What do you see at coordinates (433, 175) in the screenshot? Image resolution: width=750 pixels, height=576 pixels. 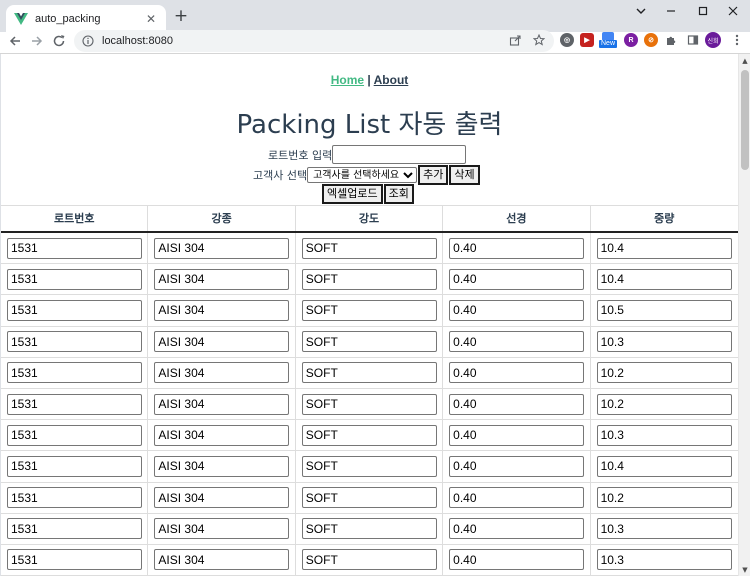 I see `add-button: 추가` at bounding box center [433, 175].